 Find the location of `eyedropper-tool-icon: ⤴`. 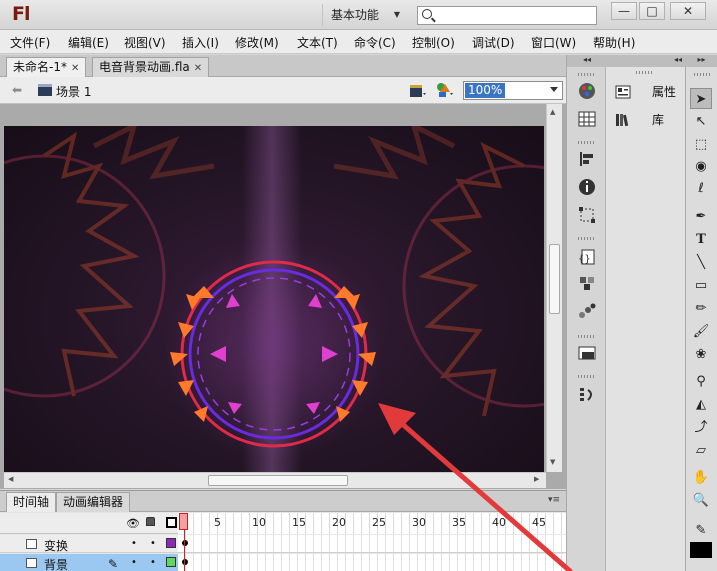

eyedropper-tool-icon: ⤴ is located at coordinates (701, 427).